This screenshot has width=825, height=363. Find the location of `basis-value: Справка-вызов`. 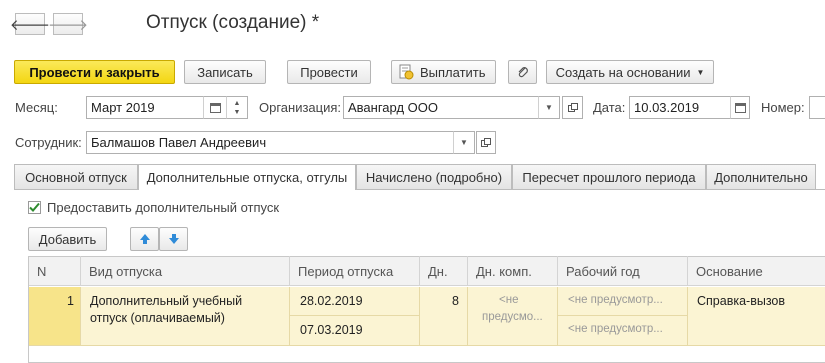

basis-value: Справка-вызов is located at coordinates (741, 301).